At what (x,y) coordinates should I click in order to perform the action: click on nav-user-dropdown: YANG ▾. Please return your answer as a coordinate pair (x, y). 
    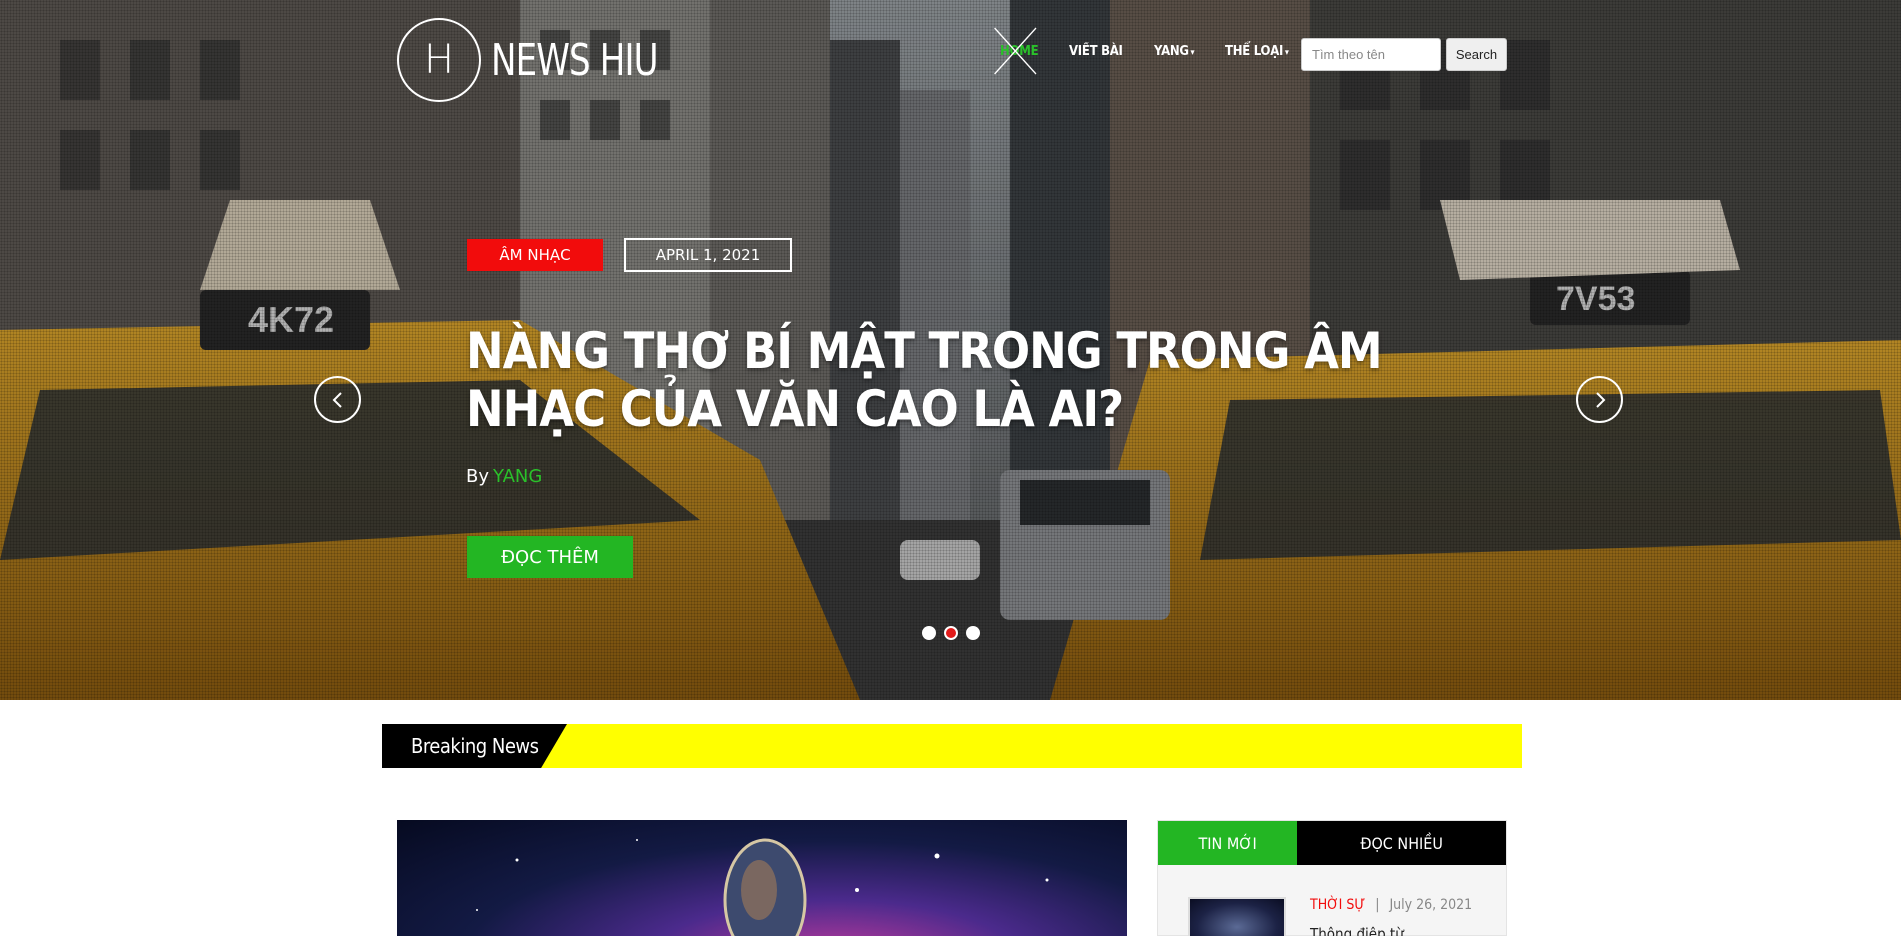
    Looking at the image, I should click on (1174, 51).